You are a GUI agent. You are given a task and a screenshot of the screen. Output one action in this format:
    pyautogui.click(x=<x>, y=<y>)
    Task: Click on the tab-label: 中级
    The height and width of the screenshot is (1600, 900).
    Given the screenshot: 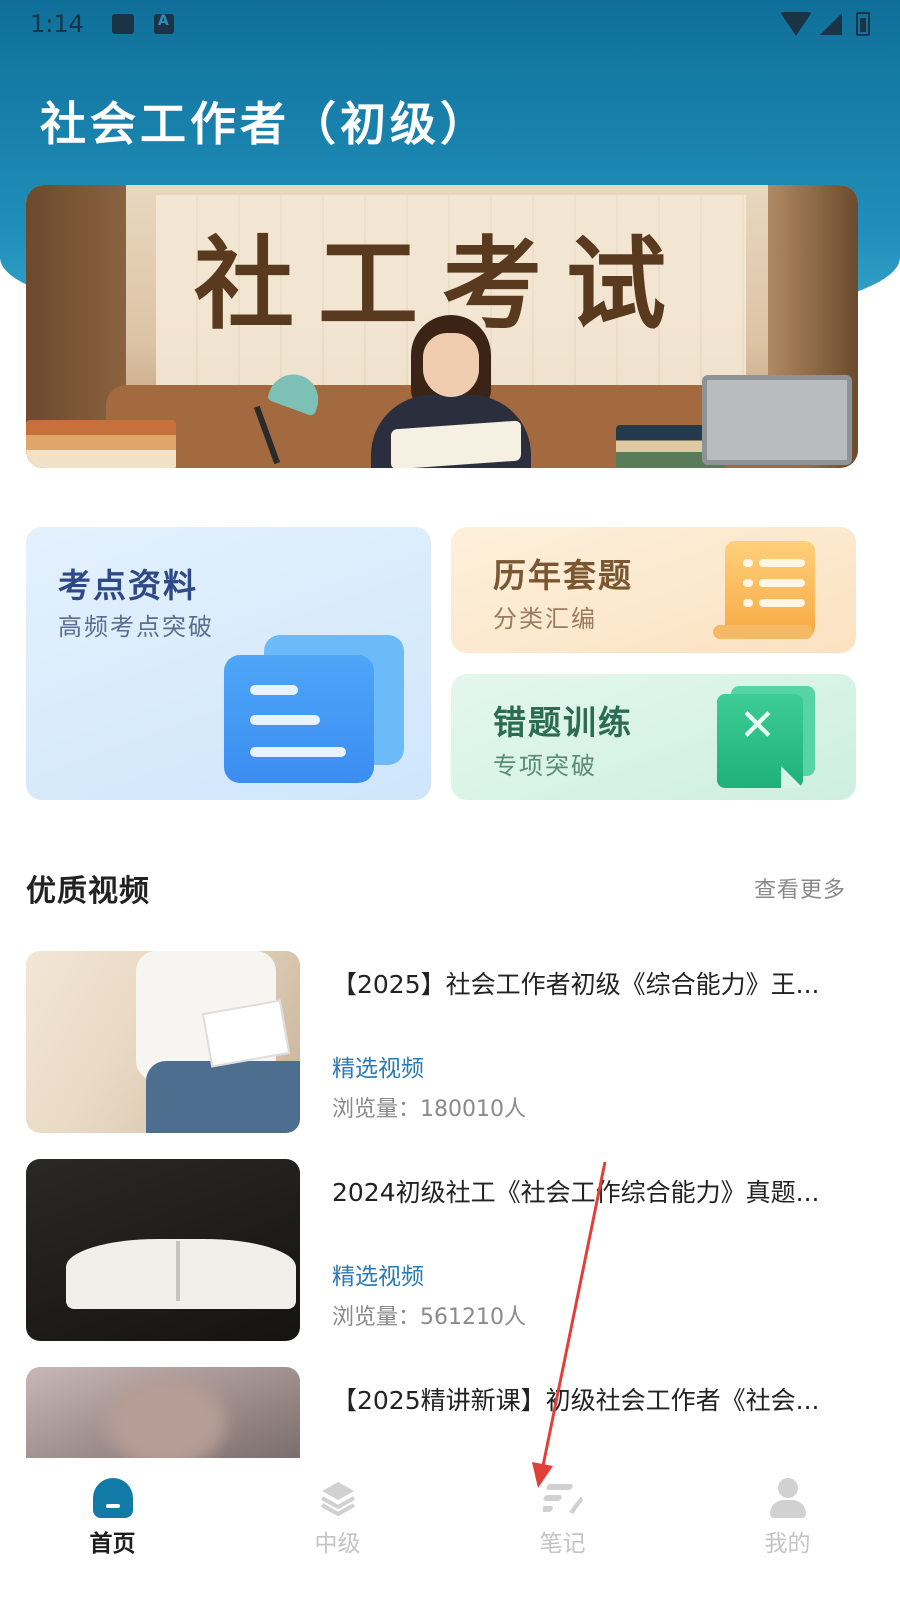 What is the action you would take?
    pyautogui.click(x=337, y=1544)
    